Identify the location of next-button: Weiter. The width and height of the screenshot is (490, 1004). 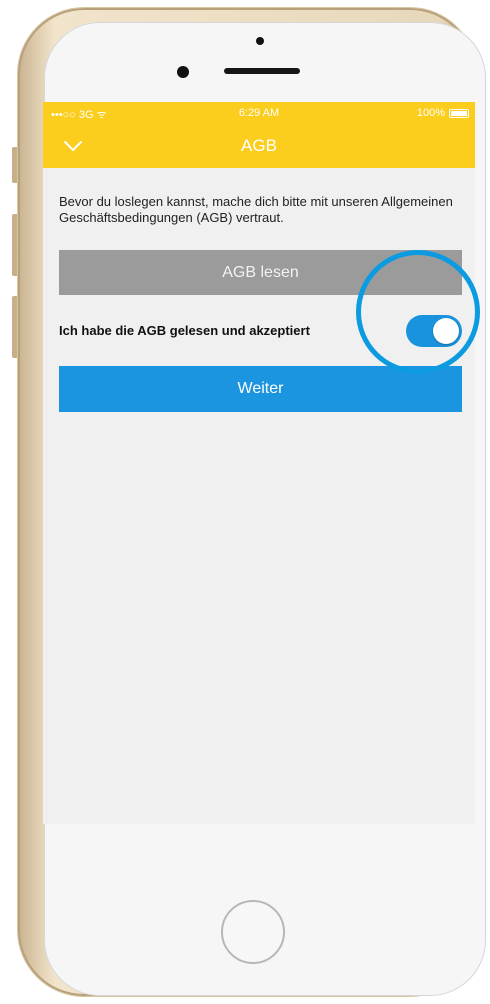
(260, 389).